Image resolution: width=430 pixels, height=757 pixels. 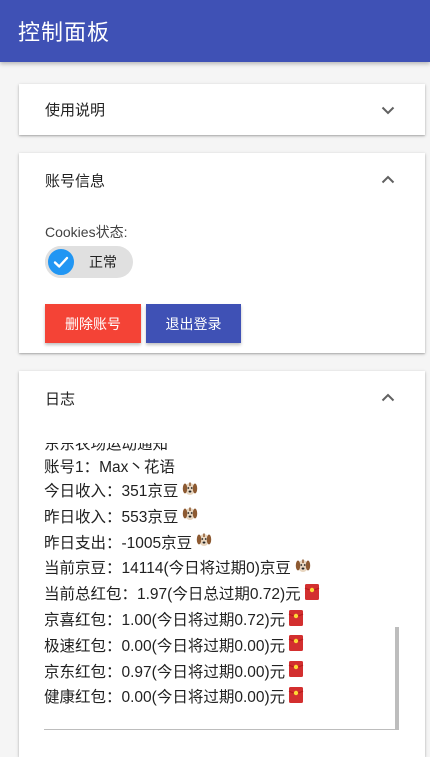 I want to click on log-line: 账号1：Max丶花语, so click(x=109, y=467).